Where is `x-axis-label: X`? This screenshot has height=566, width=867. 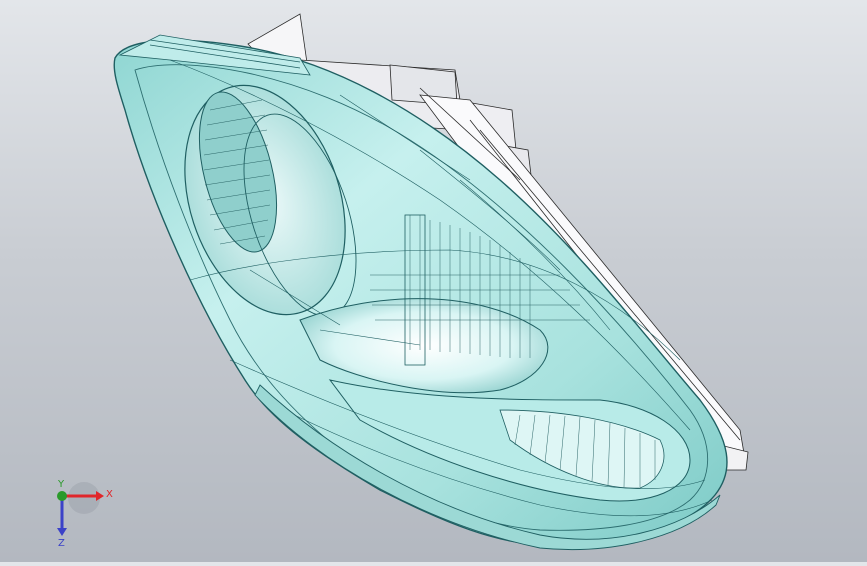
x-axis-label: X is located at coordinates (109, 494).